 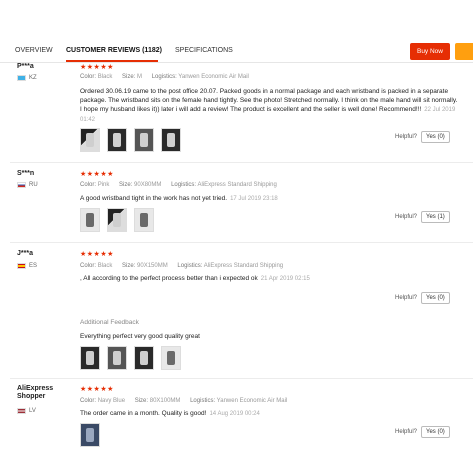 I want to click on reviewer-country: LV, so click(x=26, y=411).